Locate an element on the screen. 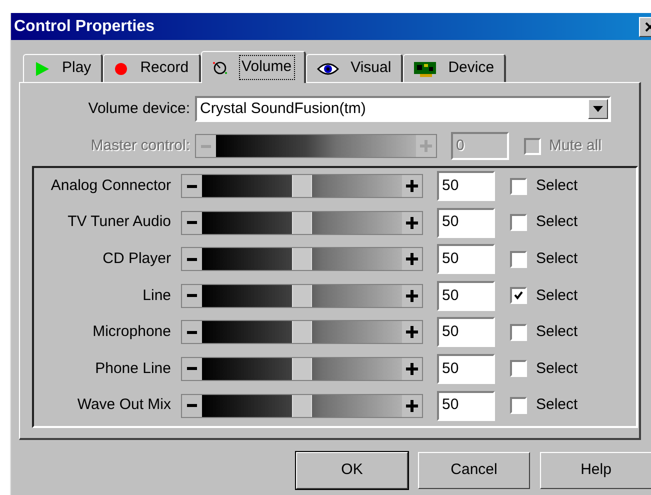 This screenshot has width=651, height=495. window-title: Control Properties is located at coordinates (84, 26).